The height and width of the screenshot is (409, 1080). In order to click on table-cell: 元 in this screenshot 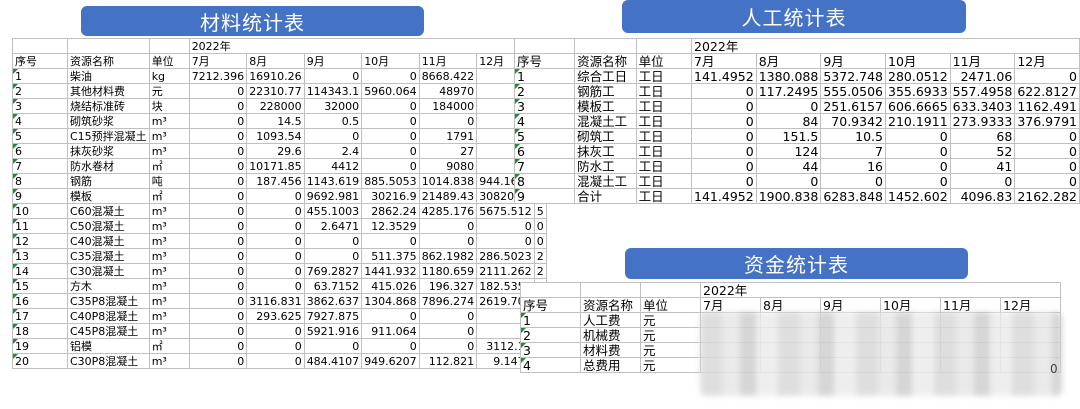, I will do `click(670, 350)`.